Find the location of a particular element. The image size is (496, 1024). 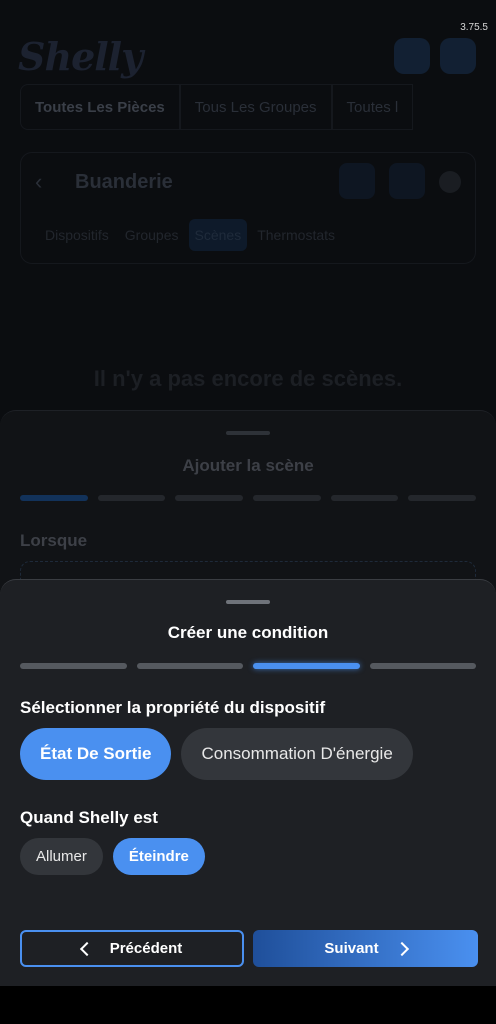

when-options: Allumer Éteindre is located at coordinates (112, 856).